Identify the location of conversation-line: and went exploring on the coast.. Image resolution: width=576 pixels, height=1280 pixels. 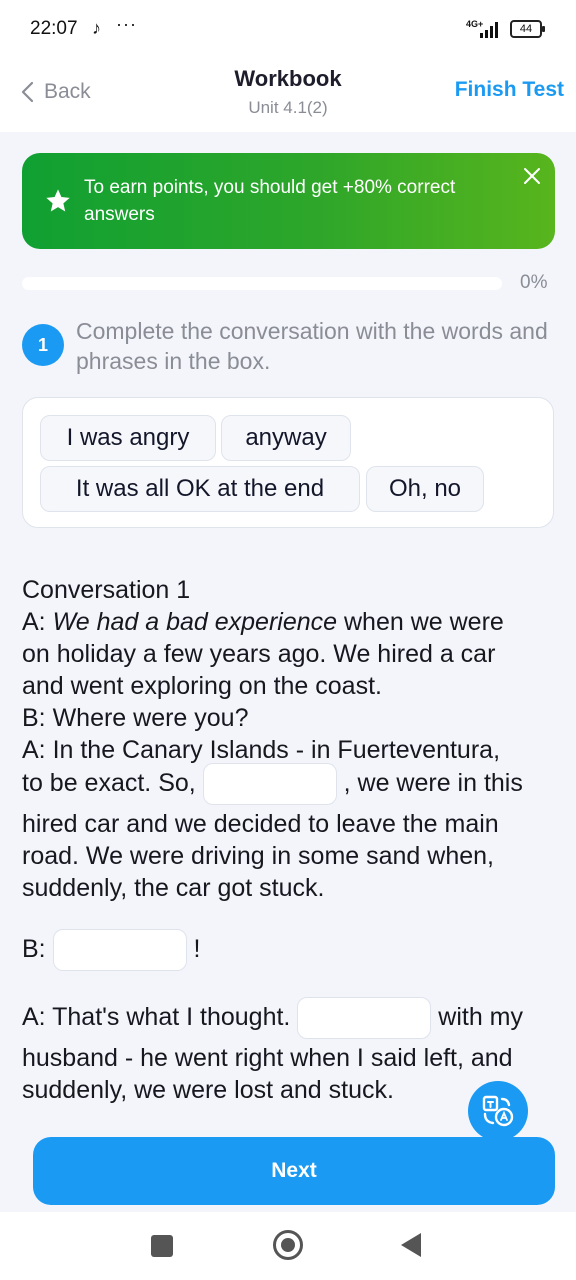
(202, 686).